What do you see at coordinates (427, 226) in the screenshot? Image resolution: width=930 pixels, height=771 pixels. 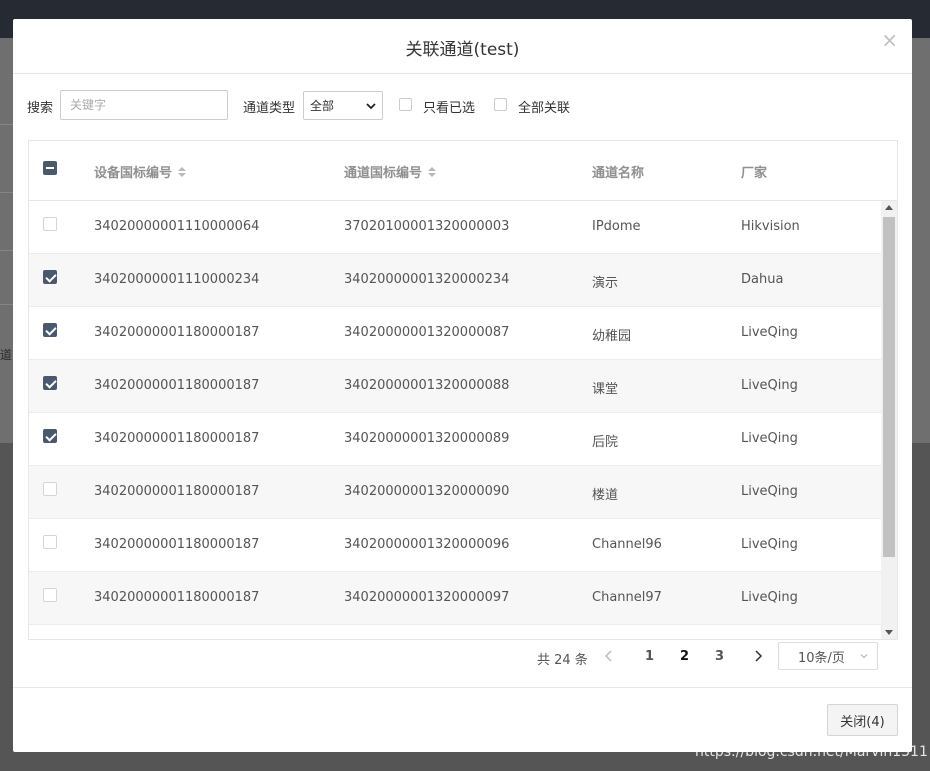 I see `cell-channel-id: 37020100001320000003` at bounding box center [427, 226].